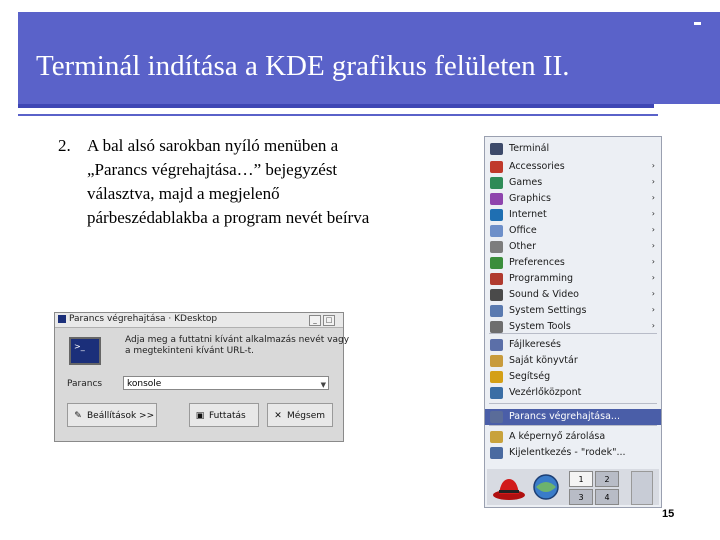 This screenshot has height=540, width=720. I want to click on menu-item-label: Segítség, so click(530, 376).